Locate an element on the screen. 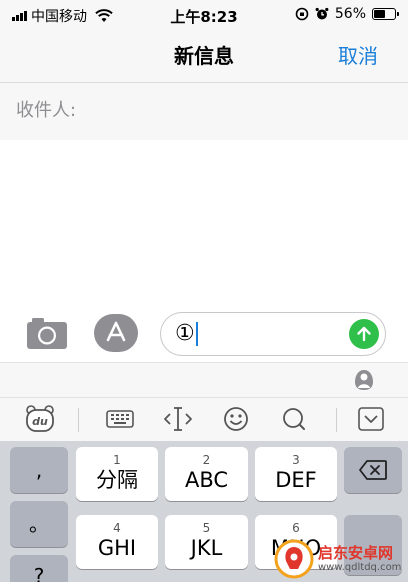  text-caret is located at coordinates (196, 334).